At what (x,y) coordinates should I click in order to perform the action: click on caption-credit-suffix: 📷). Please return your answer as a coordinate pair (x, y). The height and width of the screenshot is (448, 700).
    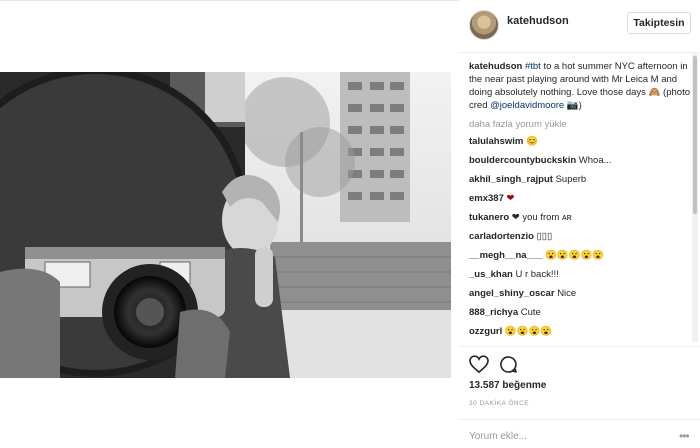
    Looking at the image, I should click on (573, 105).